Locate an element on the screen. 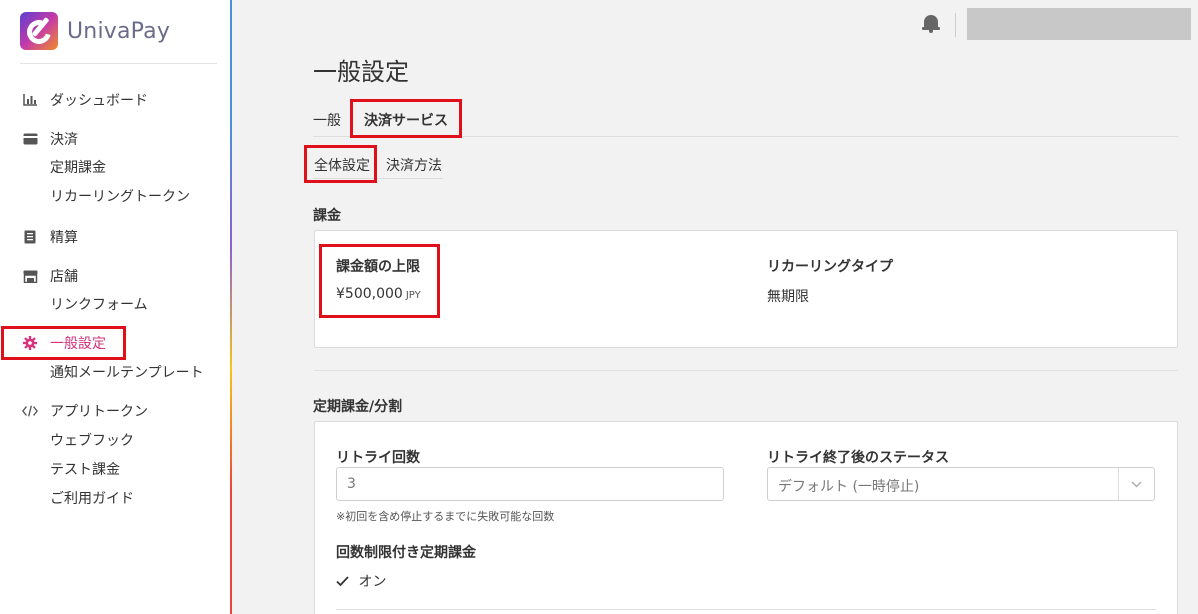 Image resolution: width=1198 pixels, height=614 pixels. page-title: 一般設定 is located at coordinates (361, 72).